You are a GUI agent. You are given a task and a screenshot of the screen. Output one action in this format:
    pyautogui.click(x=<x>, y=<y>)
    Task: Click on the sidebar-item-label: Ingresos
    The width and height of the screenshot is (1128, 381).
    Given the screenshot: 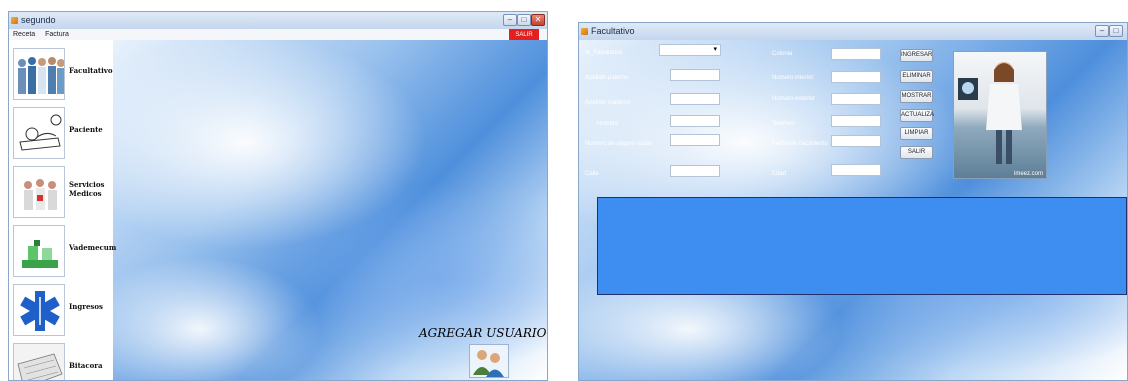 What is the action you would take?
    pyautogui.click(x=86, y=306)
    